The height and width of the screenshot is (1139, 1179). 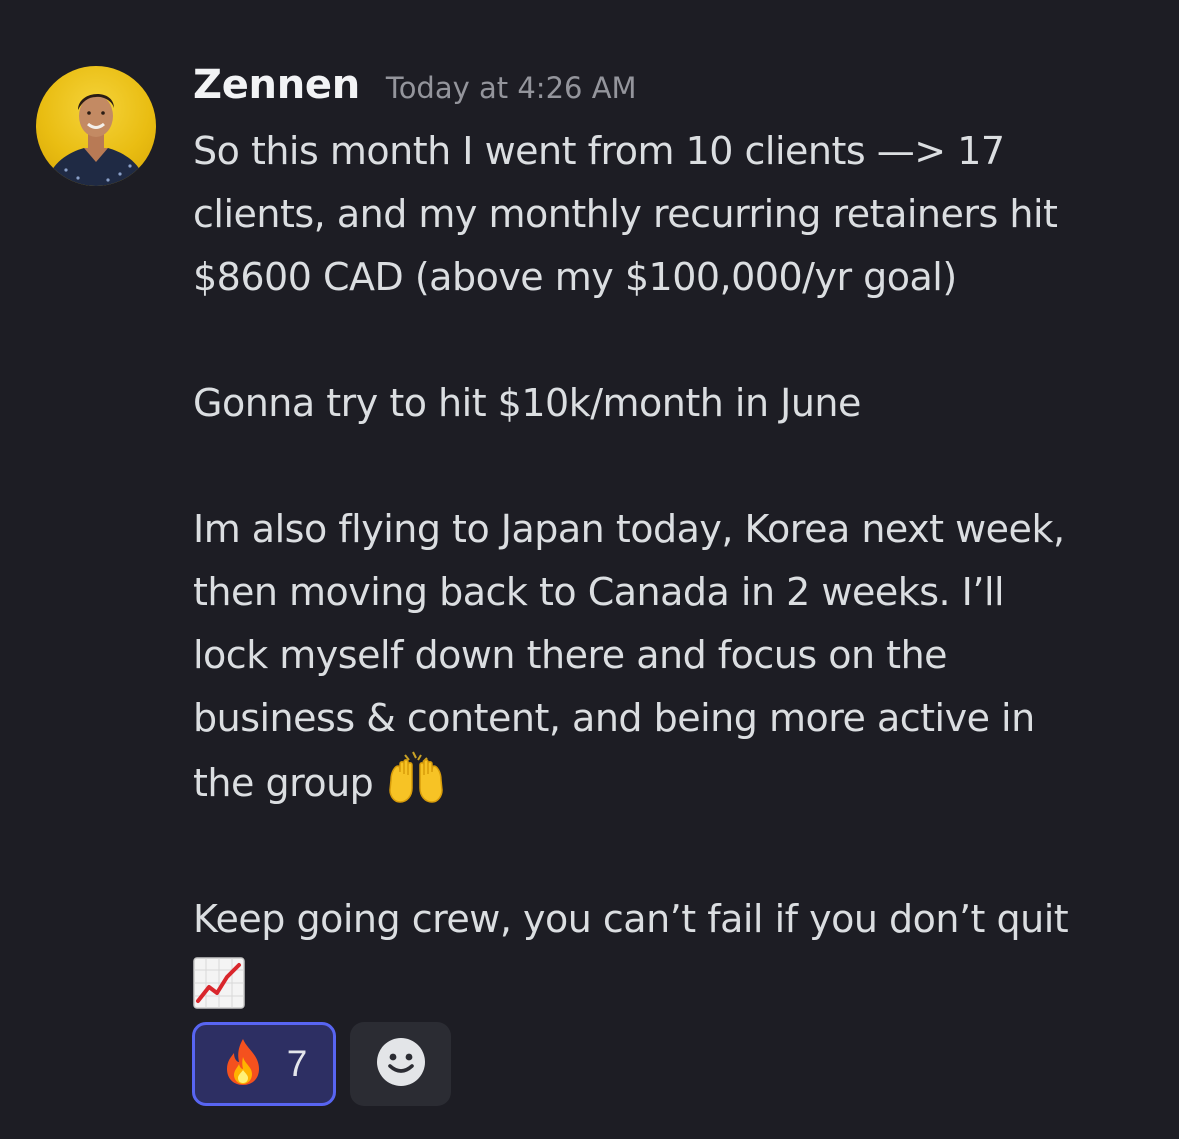 I want to click on user-avatar, so click(x=96, y=126).